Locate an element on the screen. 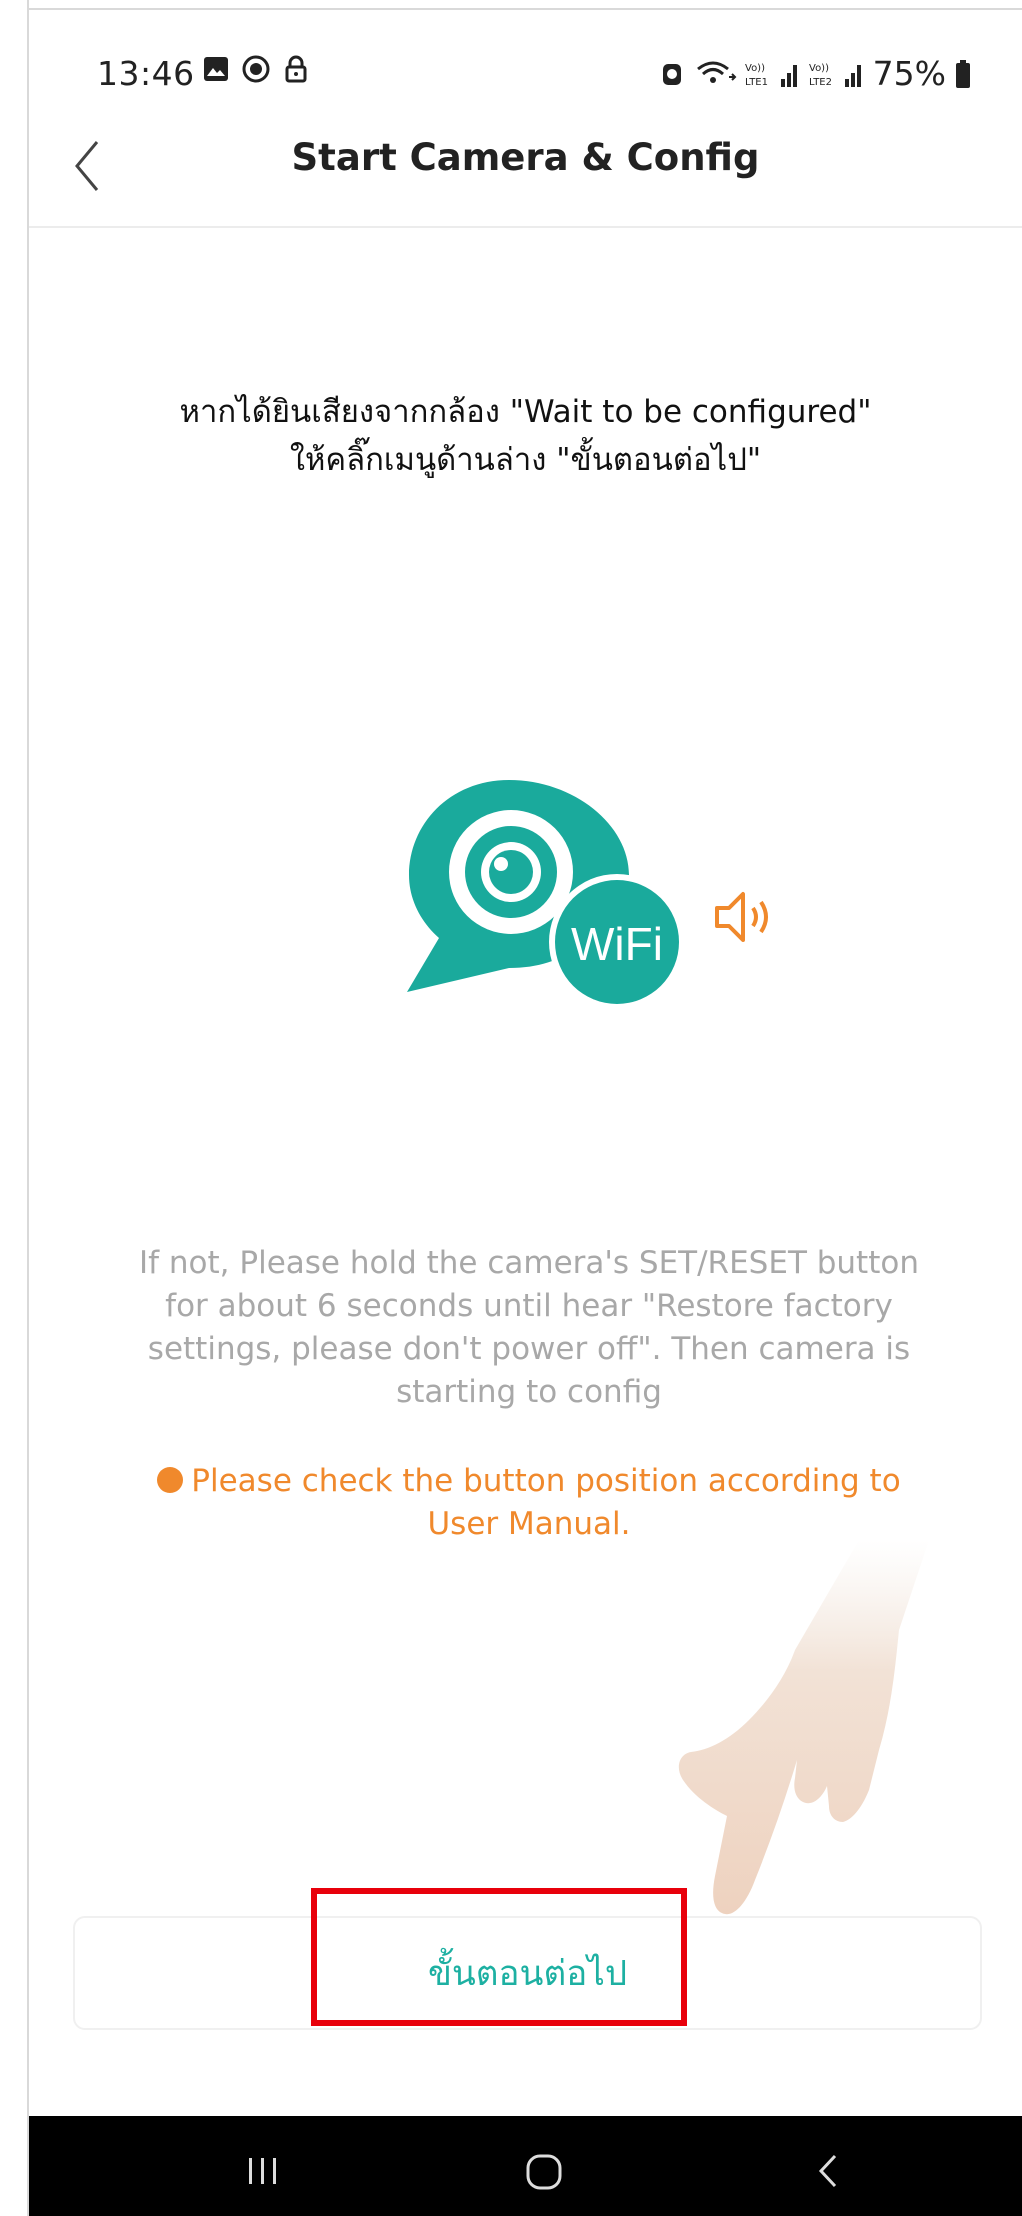 Image resolution: width=1022 pixels, height=2216 pixels. status-time: 13:46 is located at coordinates (146, 73).